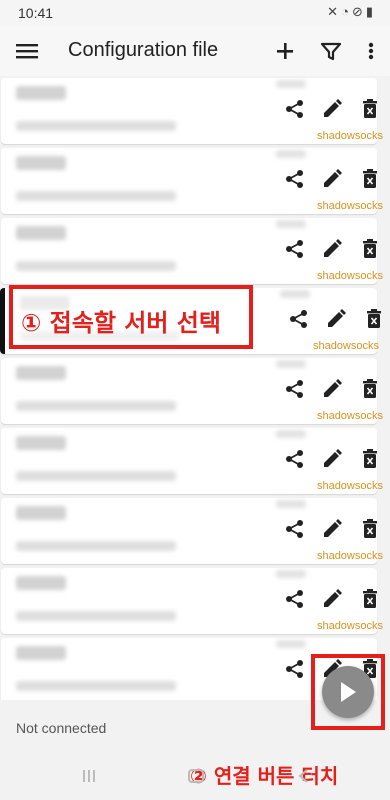 Image resolution: width=390 pixels, height=800 pixels. I want to click on status-icons: ✕◔⊘▮, so click(351, 12).